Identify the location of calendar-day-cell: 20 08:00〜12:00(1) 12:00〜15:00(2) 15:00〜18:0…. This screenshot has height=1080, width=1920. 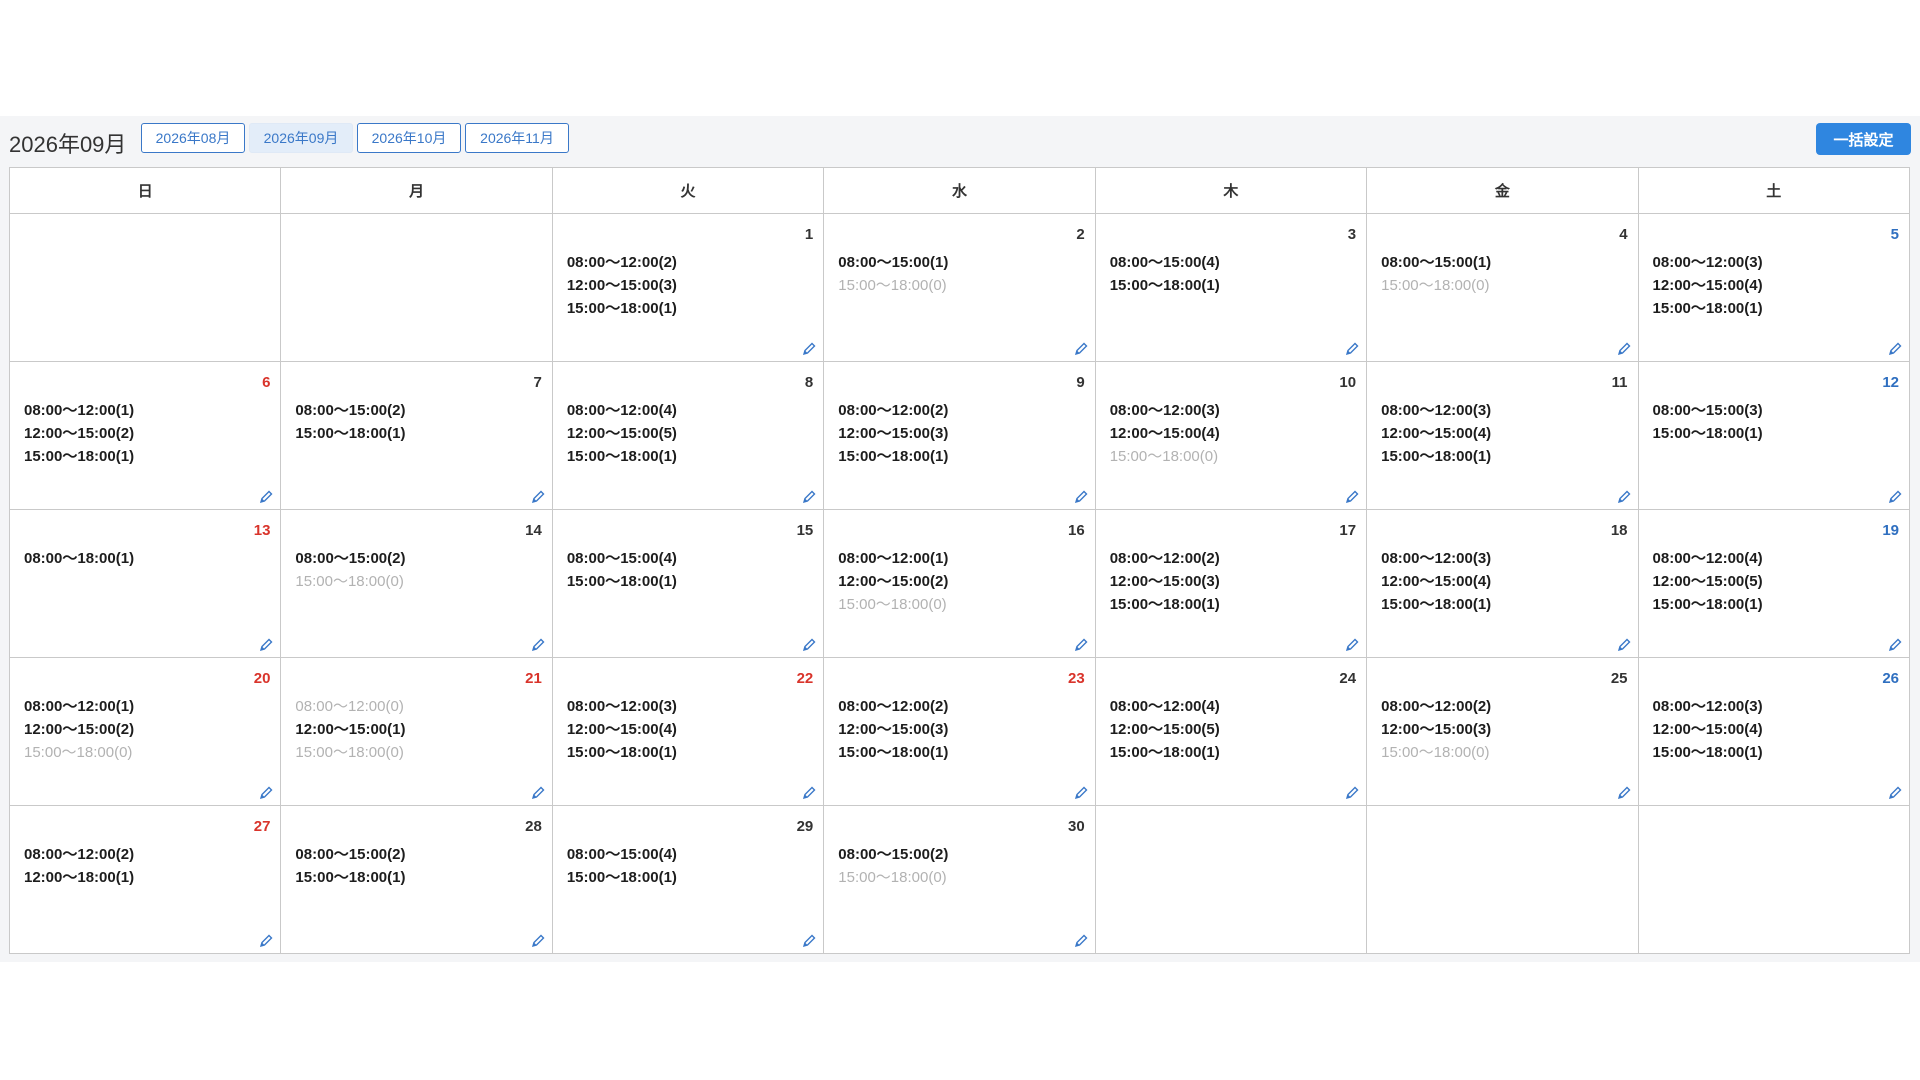
(145, 731).